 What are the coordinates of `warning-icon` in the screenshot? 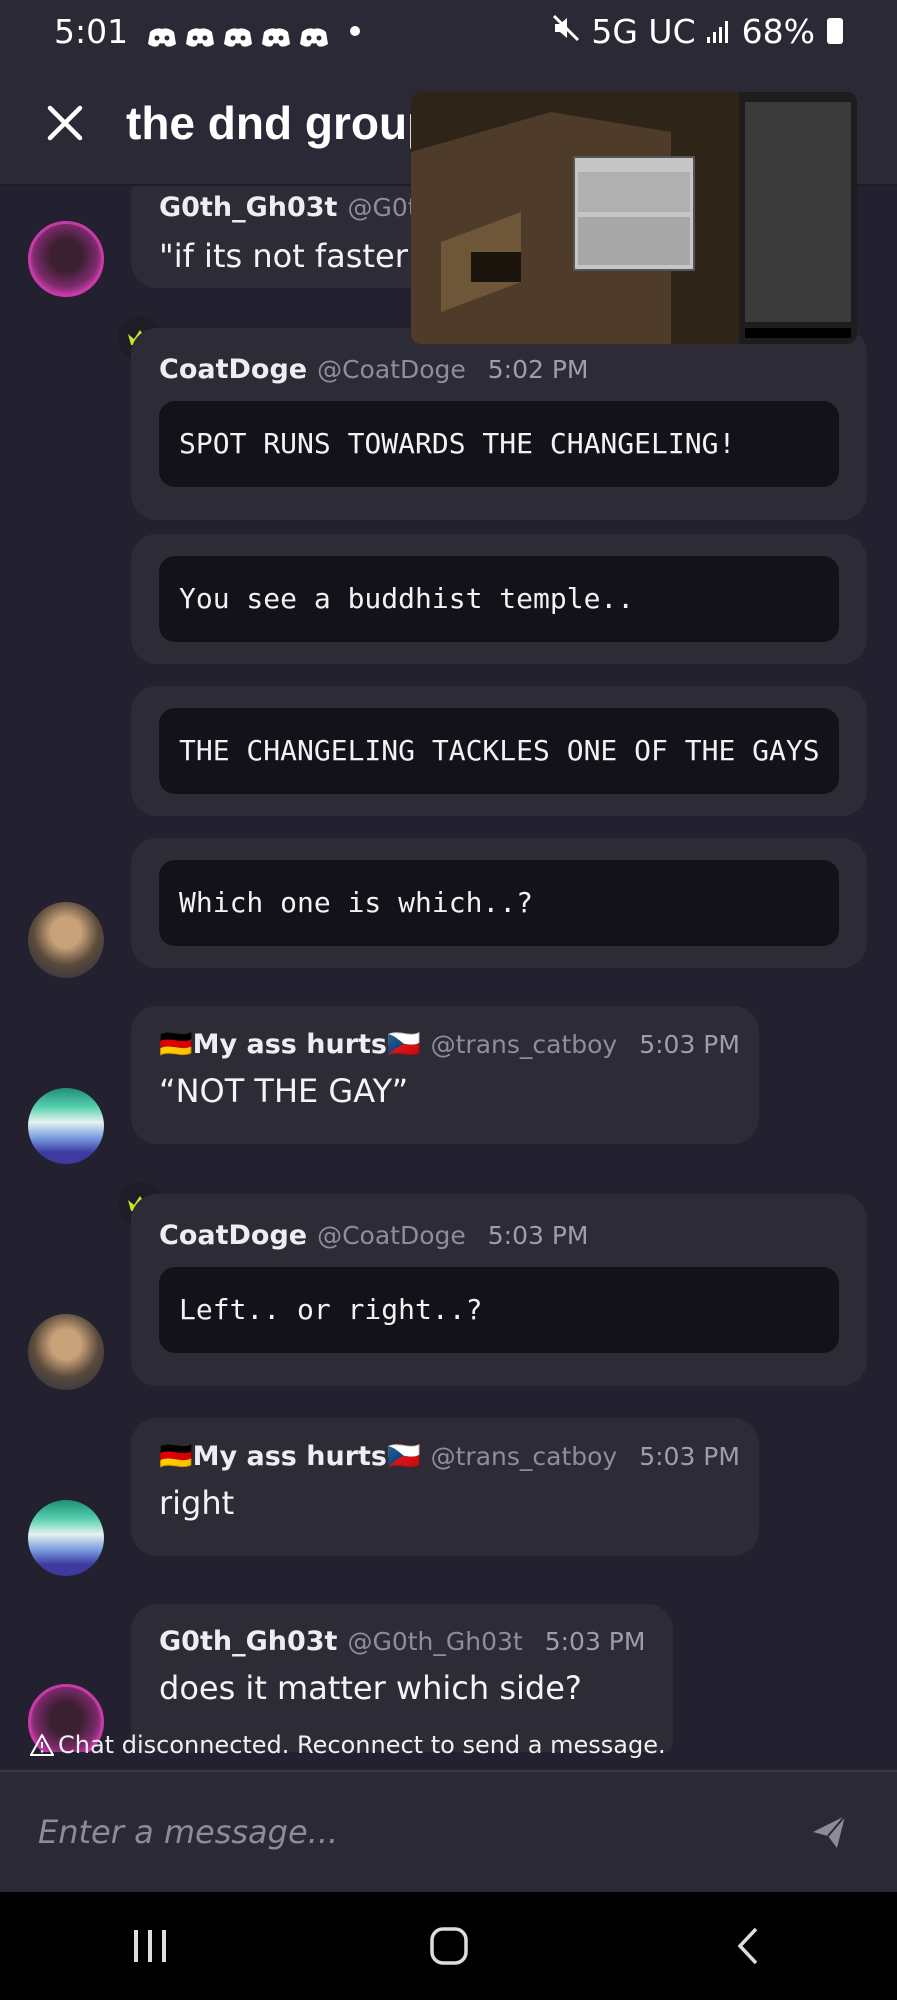 It's located at (42, 1745).